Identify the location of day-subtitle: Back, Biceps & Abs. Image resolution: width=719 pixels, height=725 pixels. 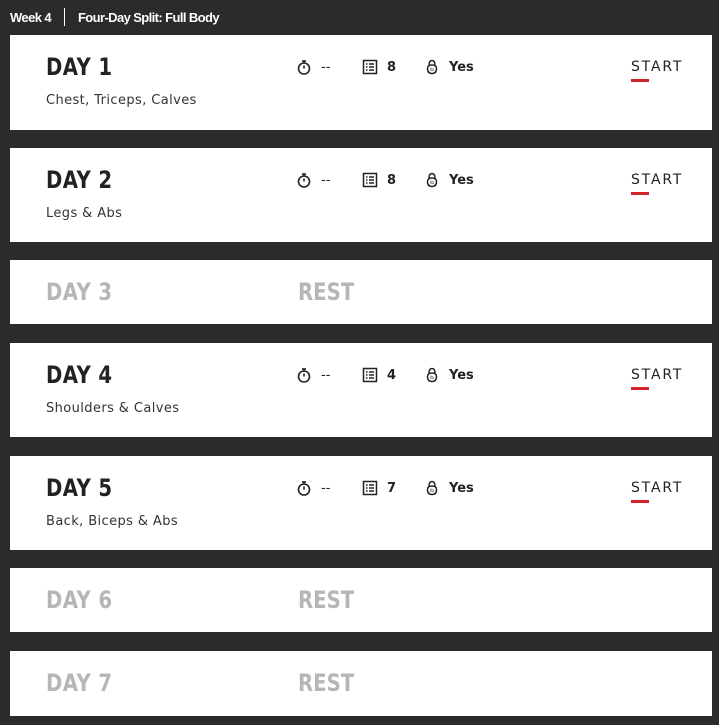
(112, 521).